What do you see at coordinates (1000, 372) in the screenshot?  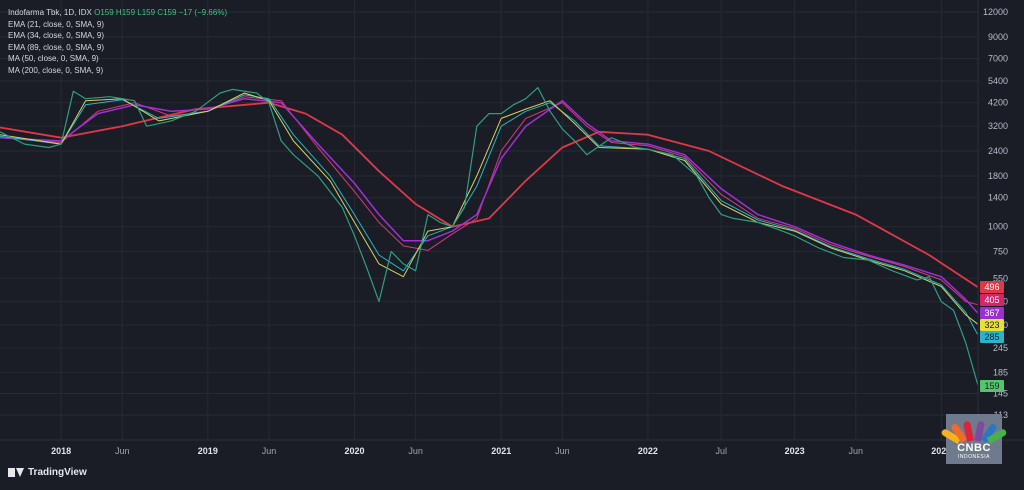 I see `y-tick-label: 185` at bounding box center [1000, 372].